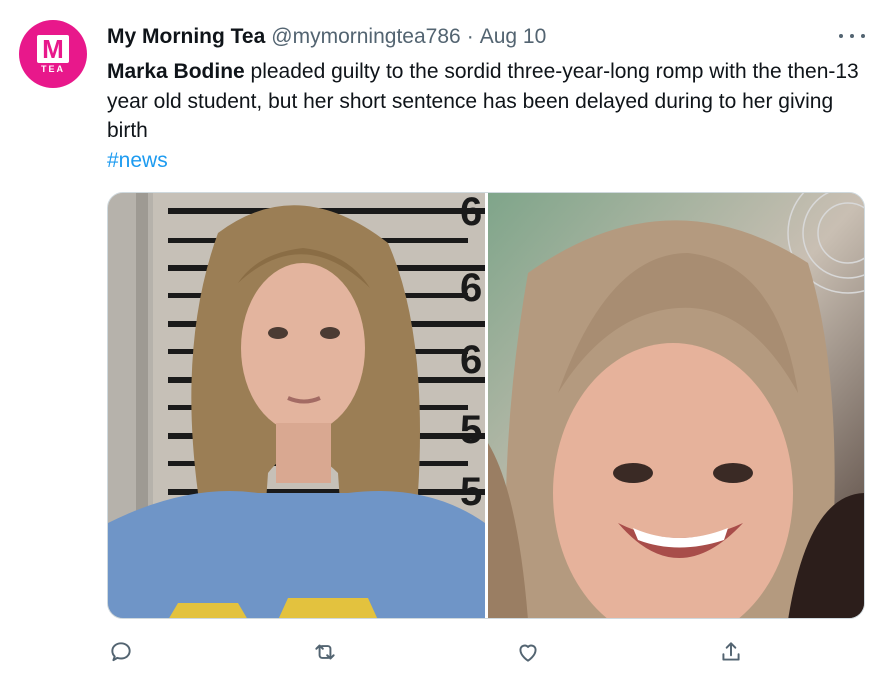  I want to click on tweet-date: Aug 10, so click(513, 37).